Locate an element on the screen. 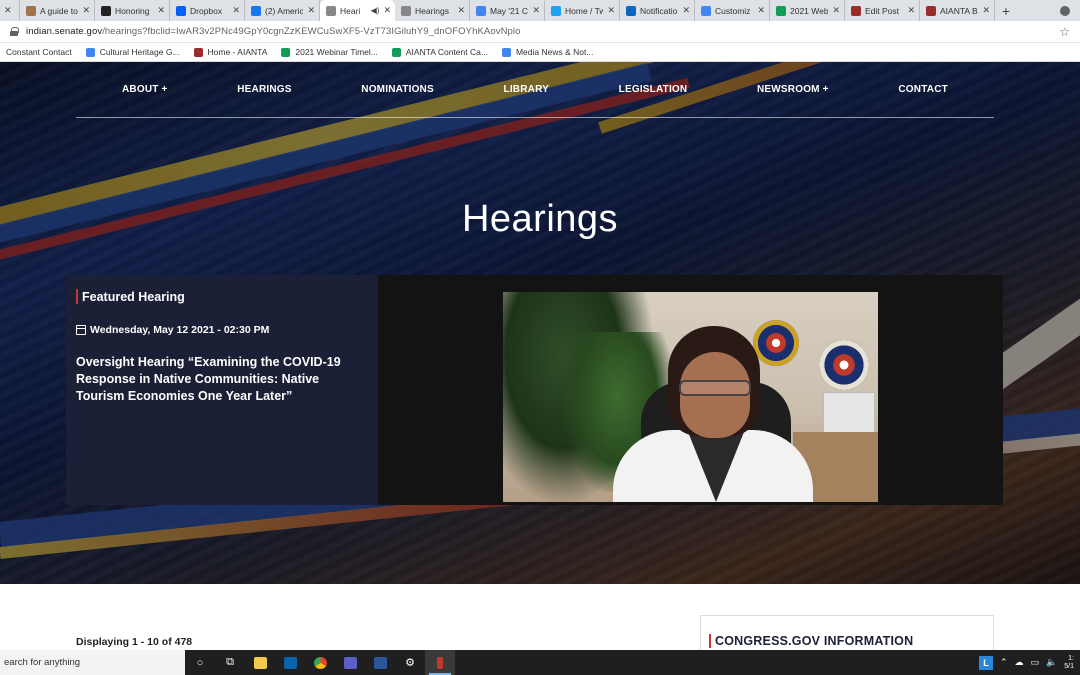  tab-title: Heari is located at coordinates (350, 10).